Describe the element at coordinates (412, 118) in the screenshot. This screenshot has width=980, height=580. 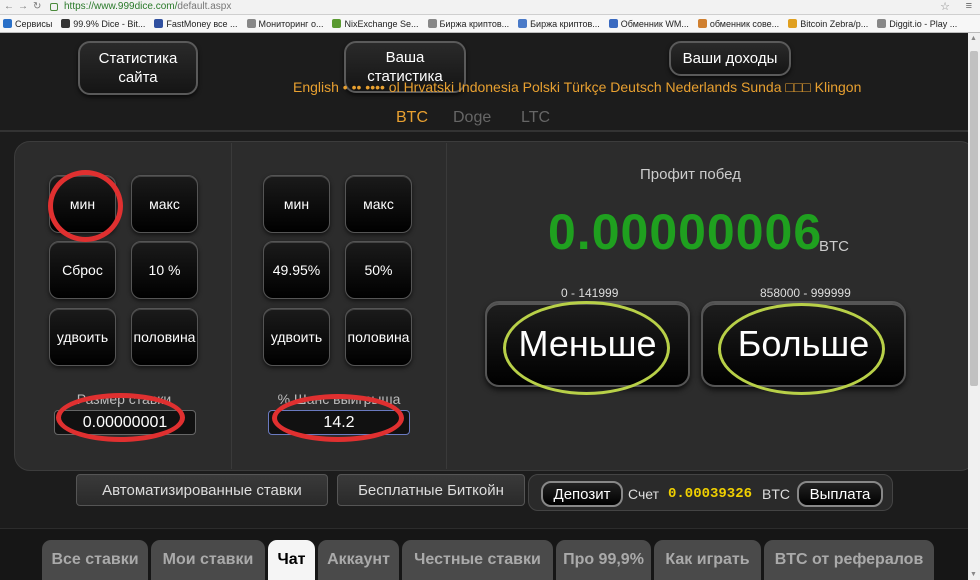
I see `currency-tab-btc: BTC` at that location.